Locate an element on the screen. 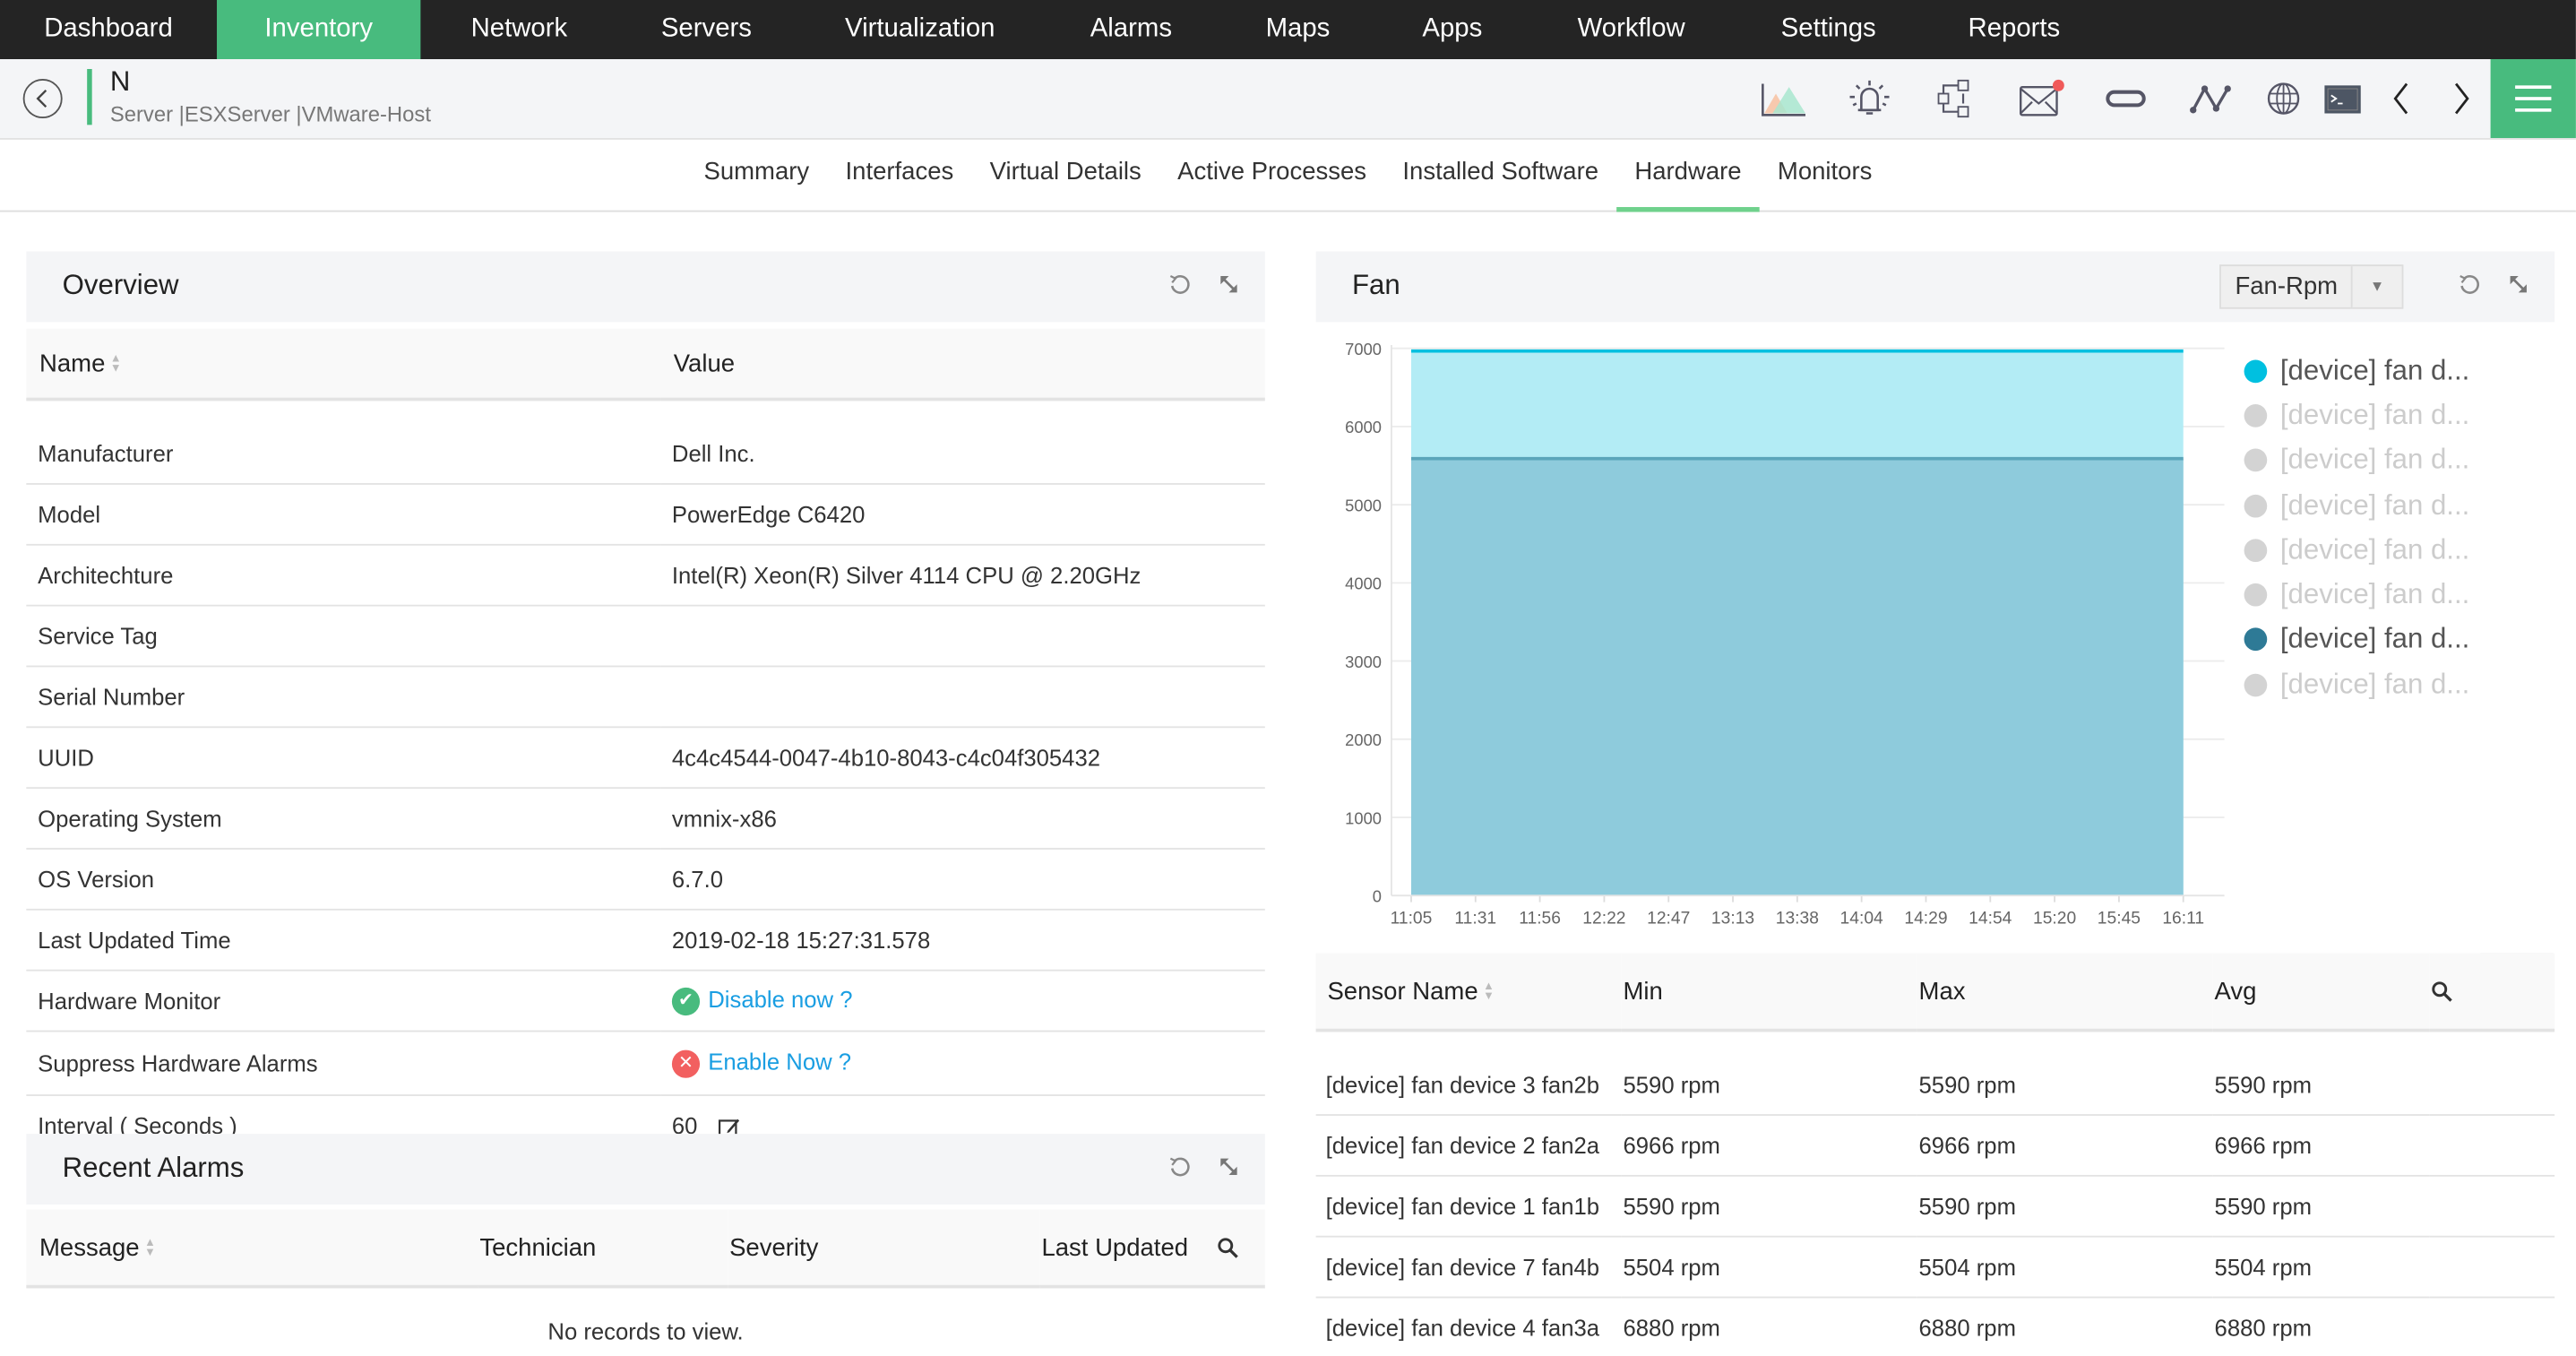  globe-icon is located at coordinates (2283, 98).